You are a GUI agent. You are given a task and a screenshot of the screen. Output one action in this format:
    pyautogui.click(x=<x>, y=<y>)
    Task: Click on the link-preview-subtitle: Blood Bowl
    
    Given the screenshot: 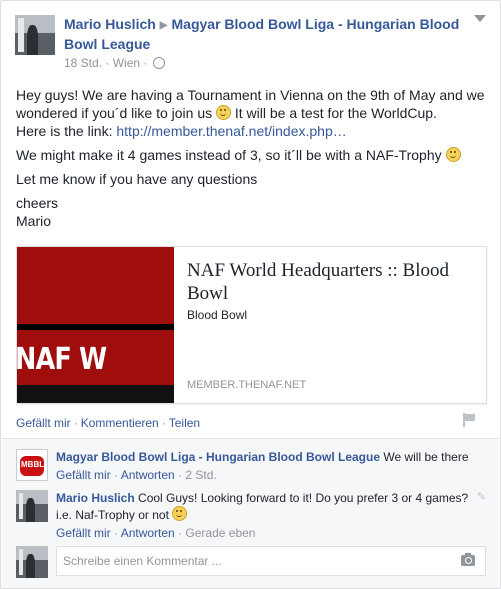 What is the action you would take?
    pyautogui.click(x=217, y=315)
    